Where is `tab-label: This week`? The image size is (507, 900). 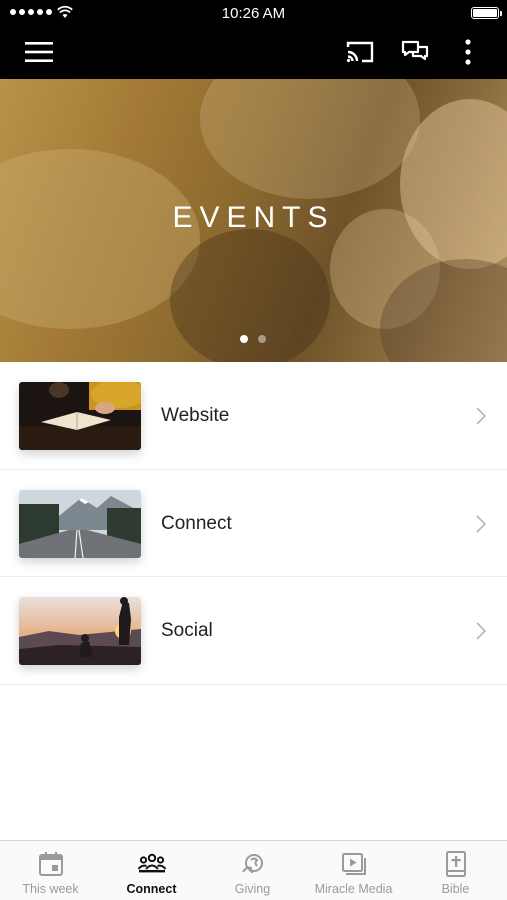
tab-label: This week is located at coordinates (50, 889).